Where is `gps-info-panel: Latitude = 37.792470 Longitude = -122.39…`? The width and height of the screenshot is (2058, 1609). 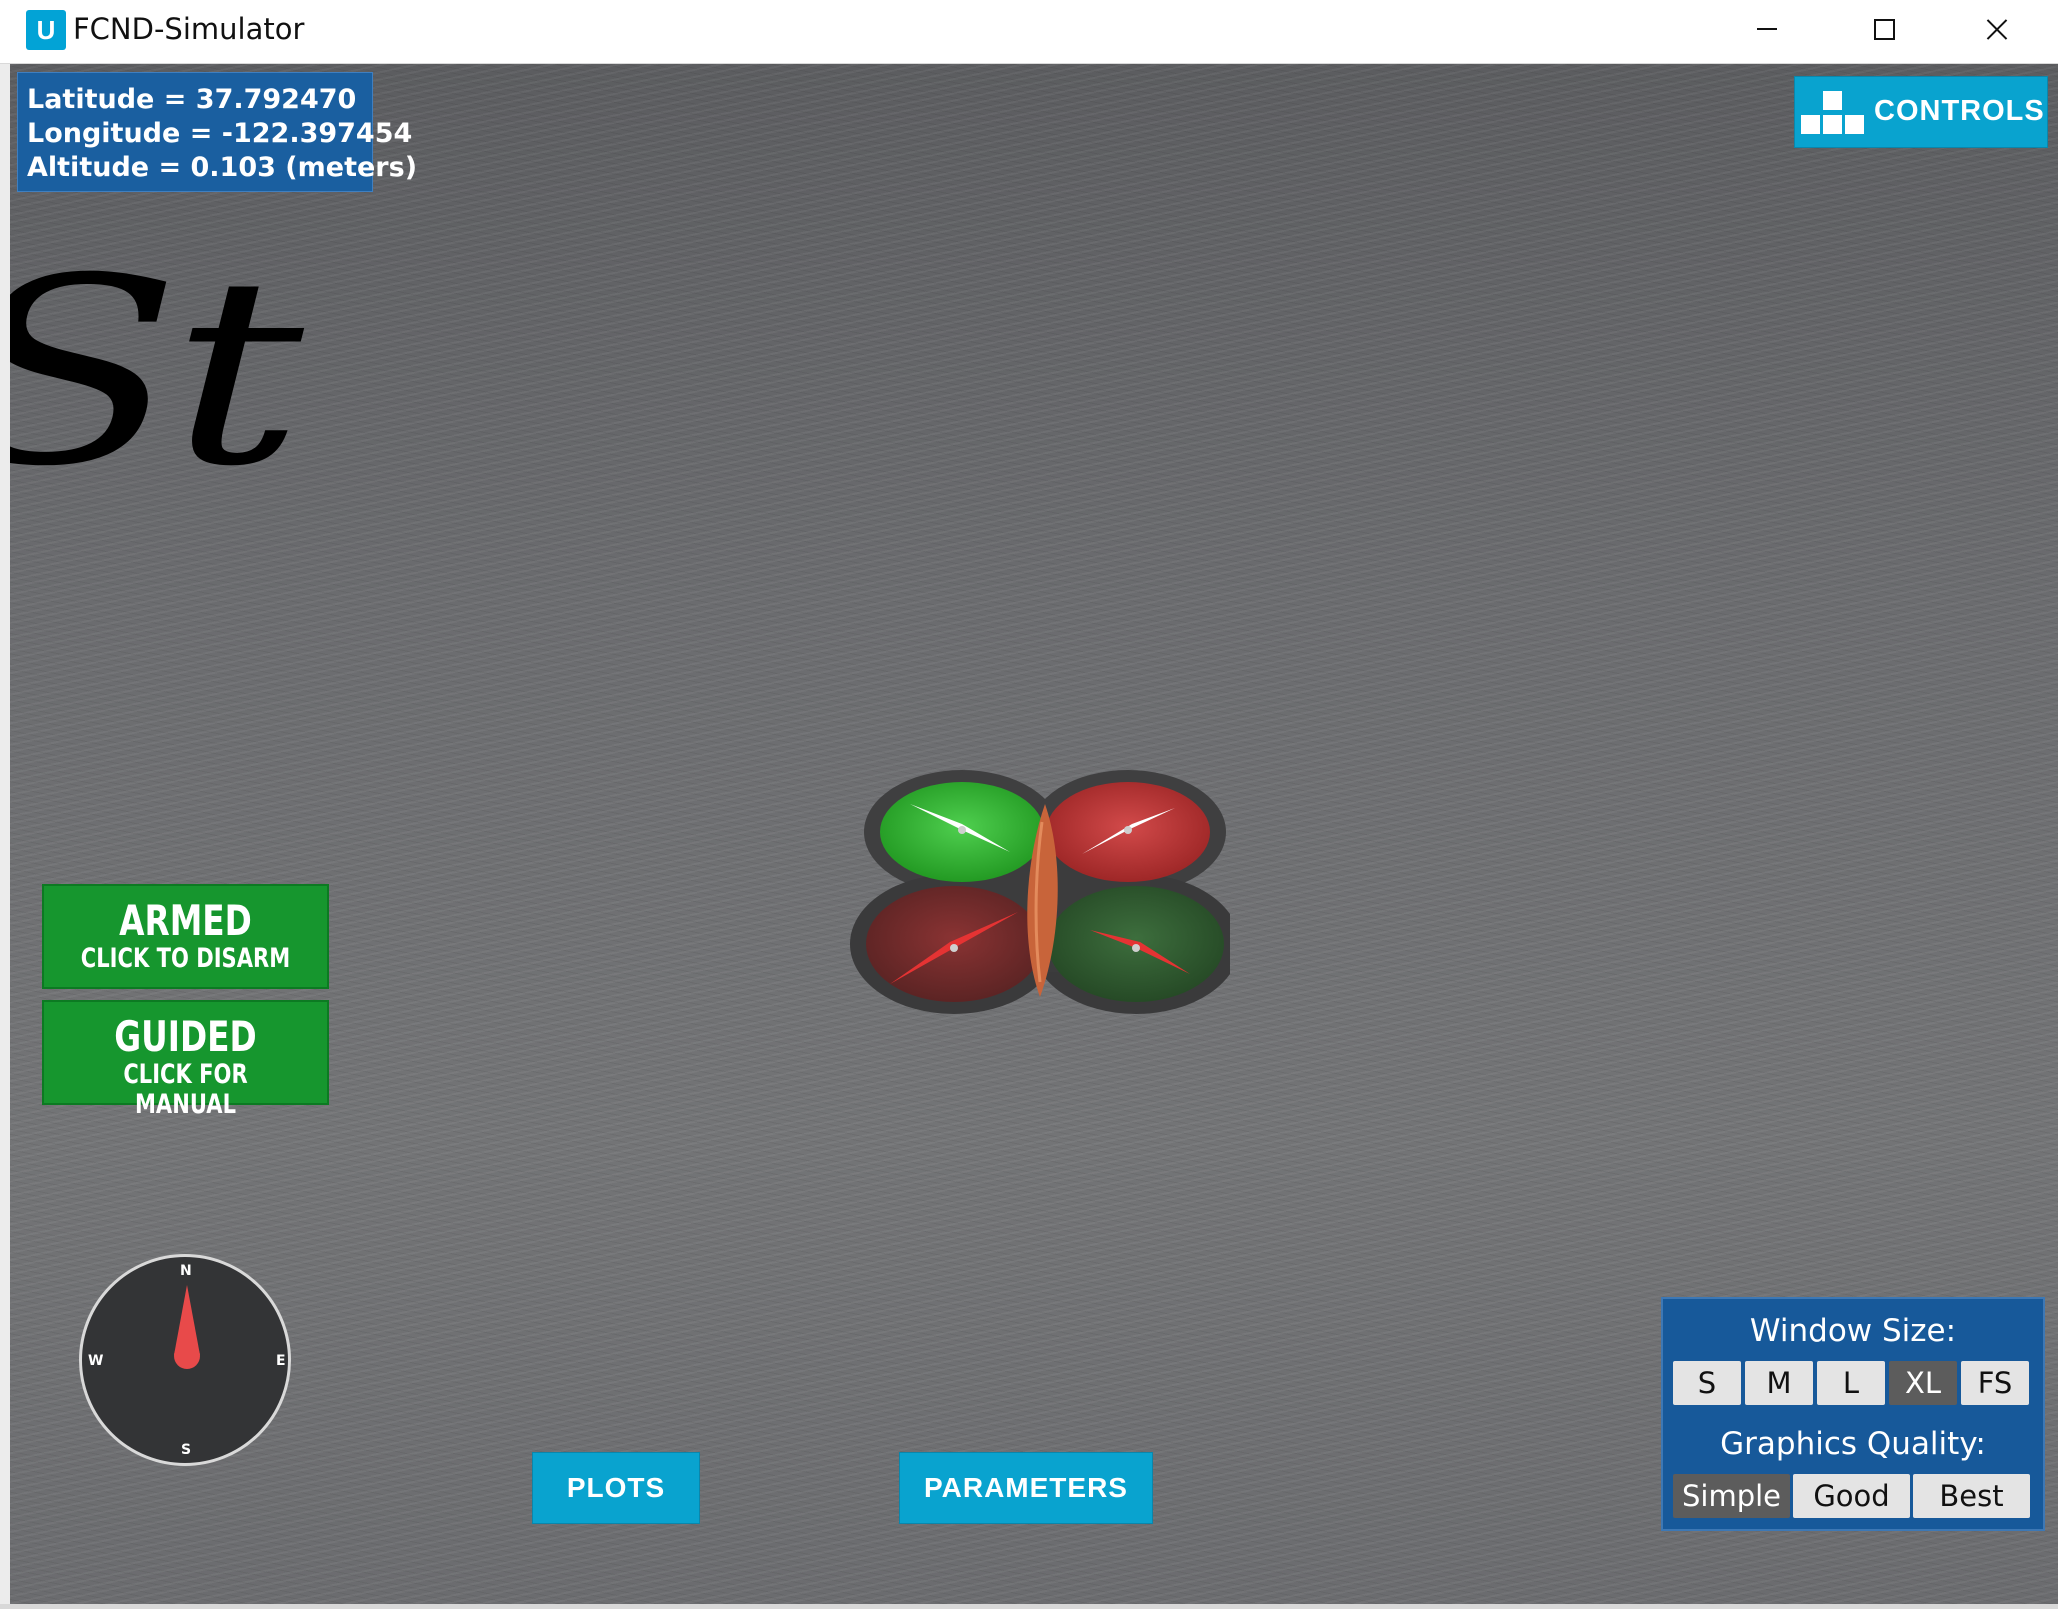
gps-info-panel: Latitude = 37.792470 Longitude = -122.39… is located at coordinates (217, 132).